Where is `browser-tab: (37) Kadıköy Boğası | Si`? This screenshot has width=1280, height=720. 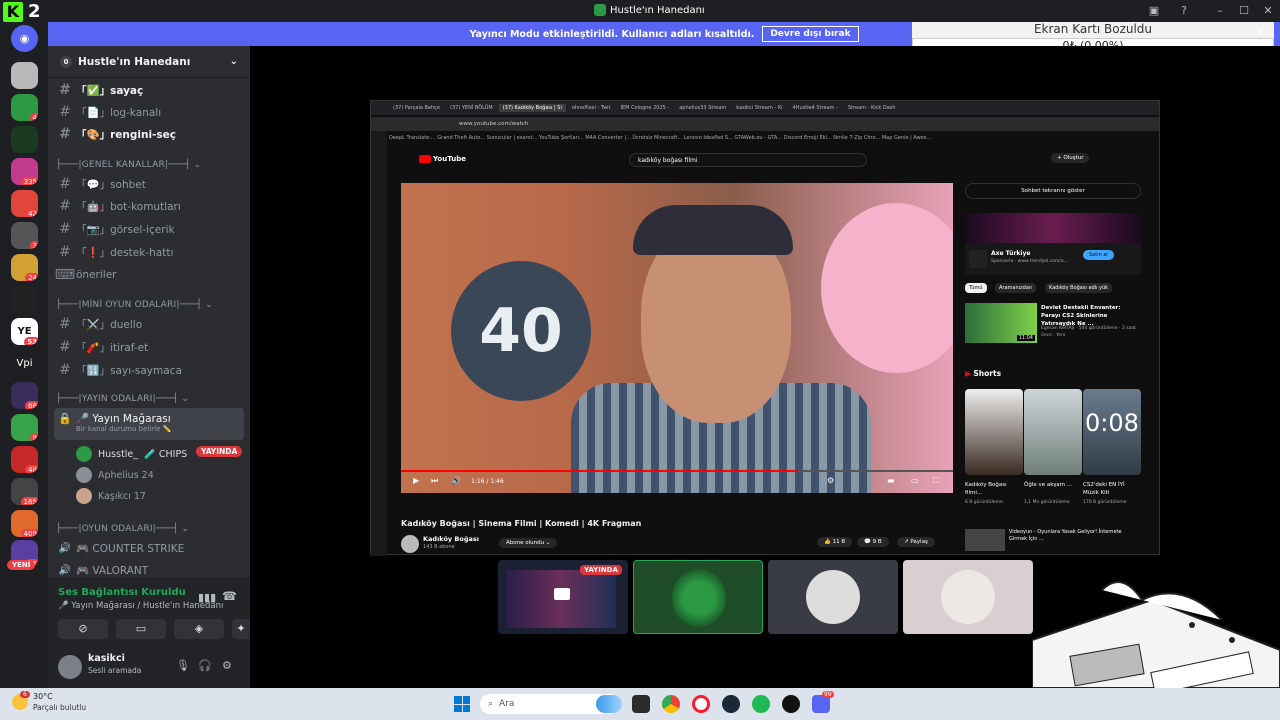 browser-tab: (37) Kadıköy Boğası | Si is located at coordinates (532, 108).